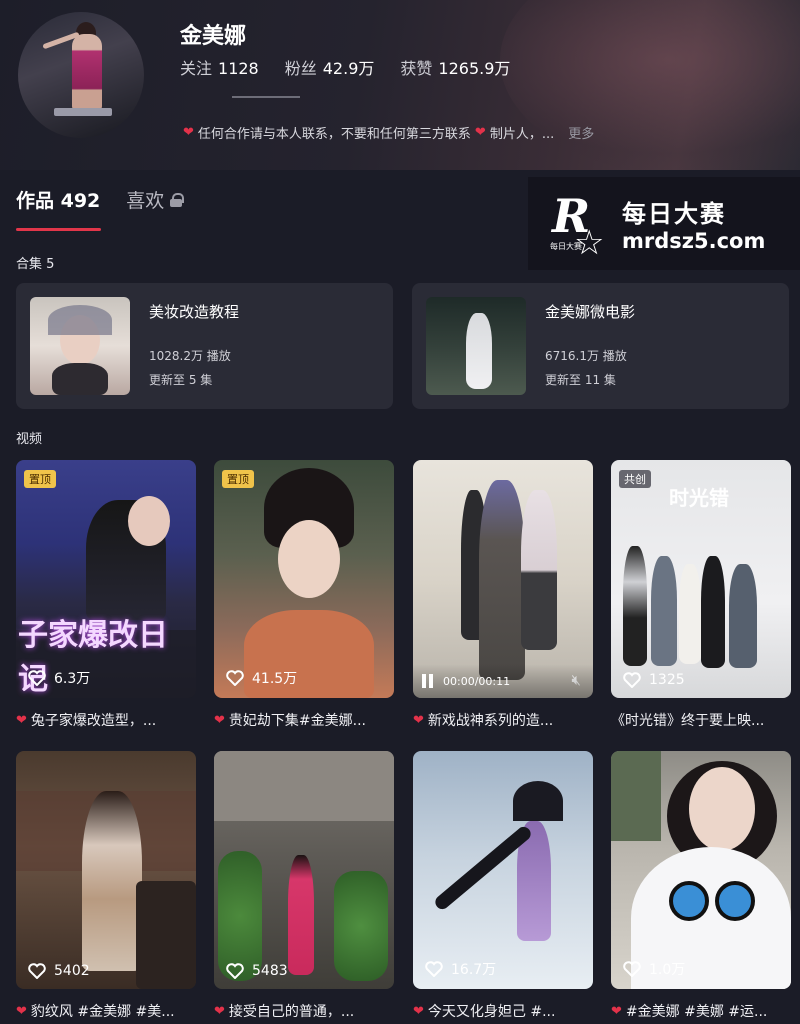  I want to click on bio-more-link: 更多, so click(581, 132).